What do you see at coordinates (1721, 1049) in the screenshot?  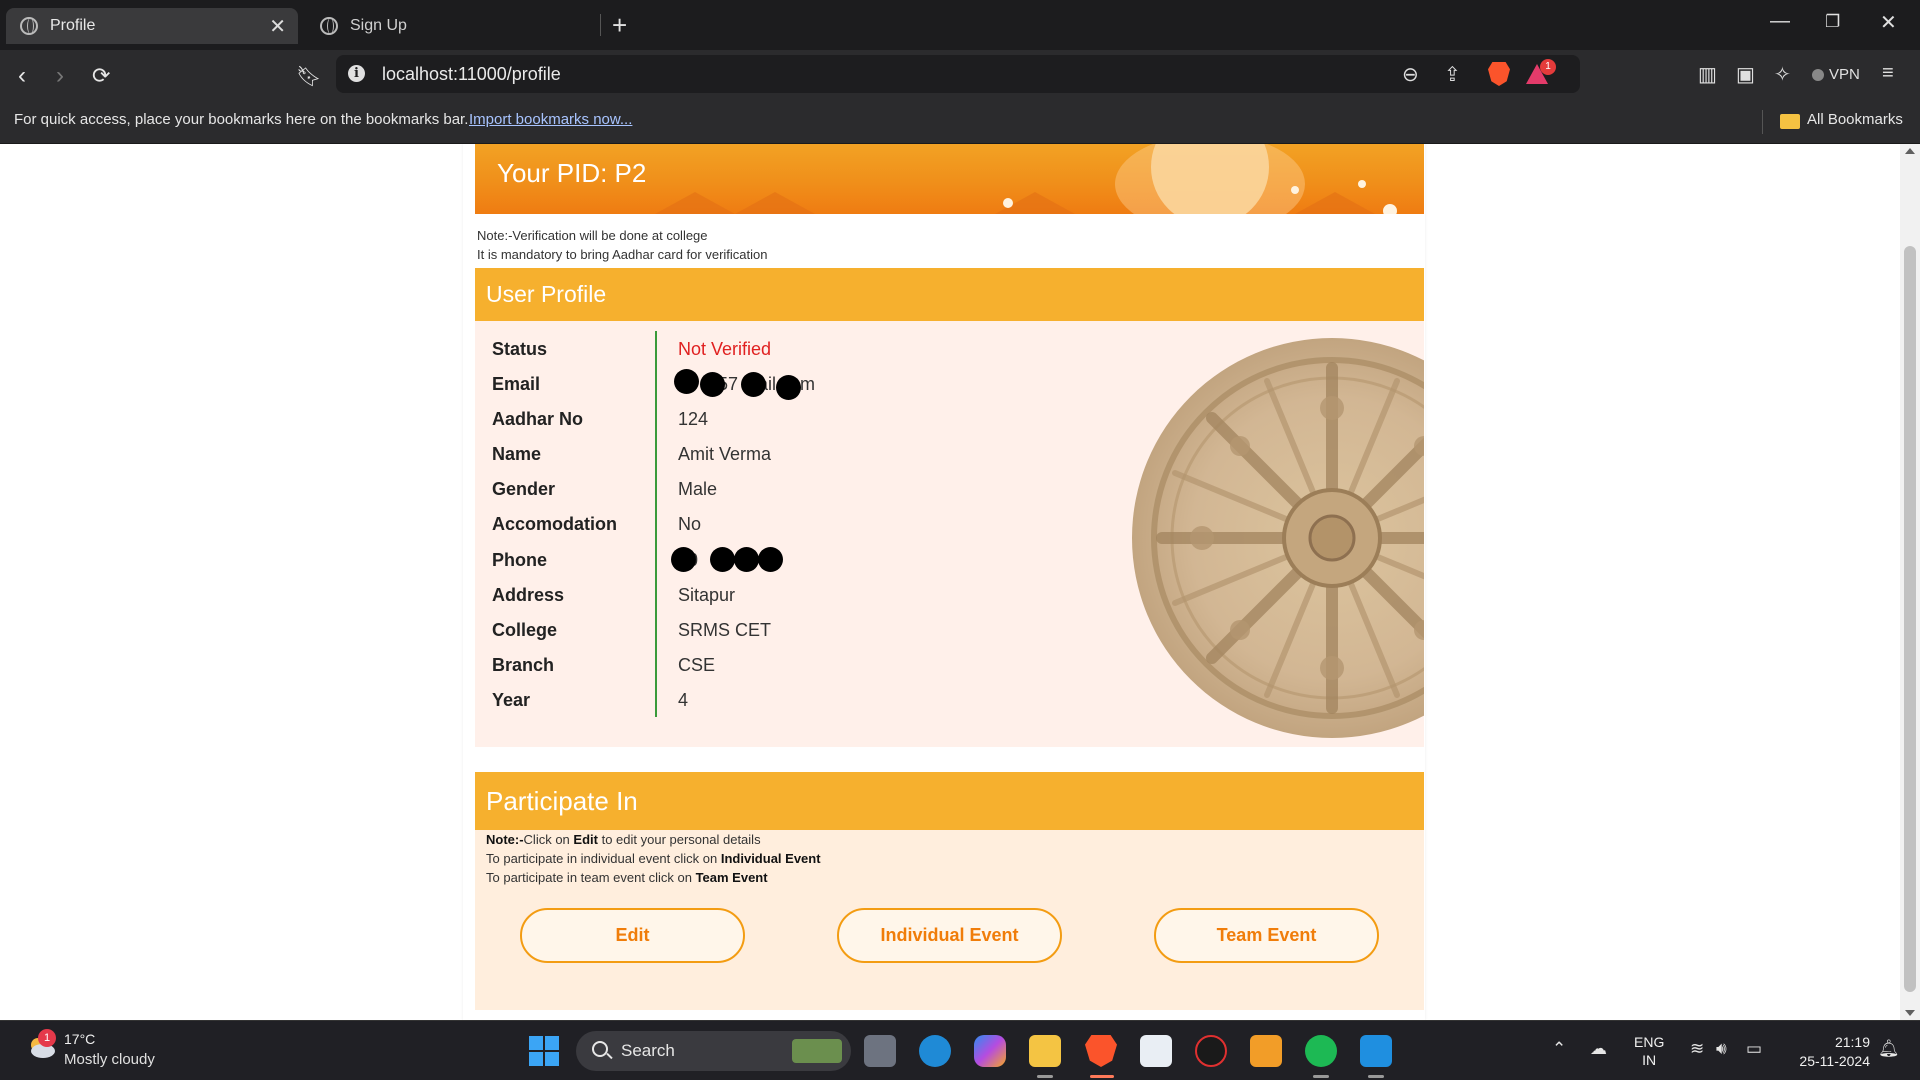 I see `volume-icon: 🔊︎` at bounding box center [1721, 1049].